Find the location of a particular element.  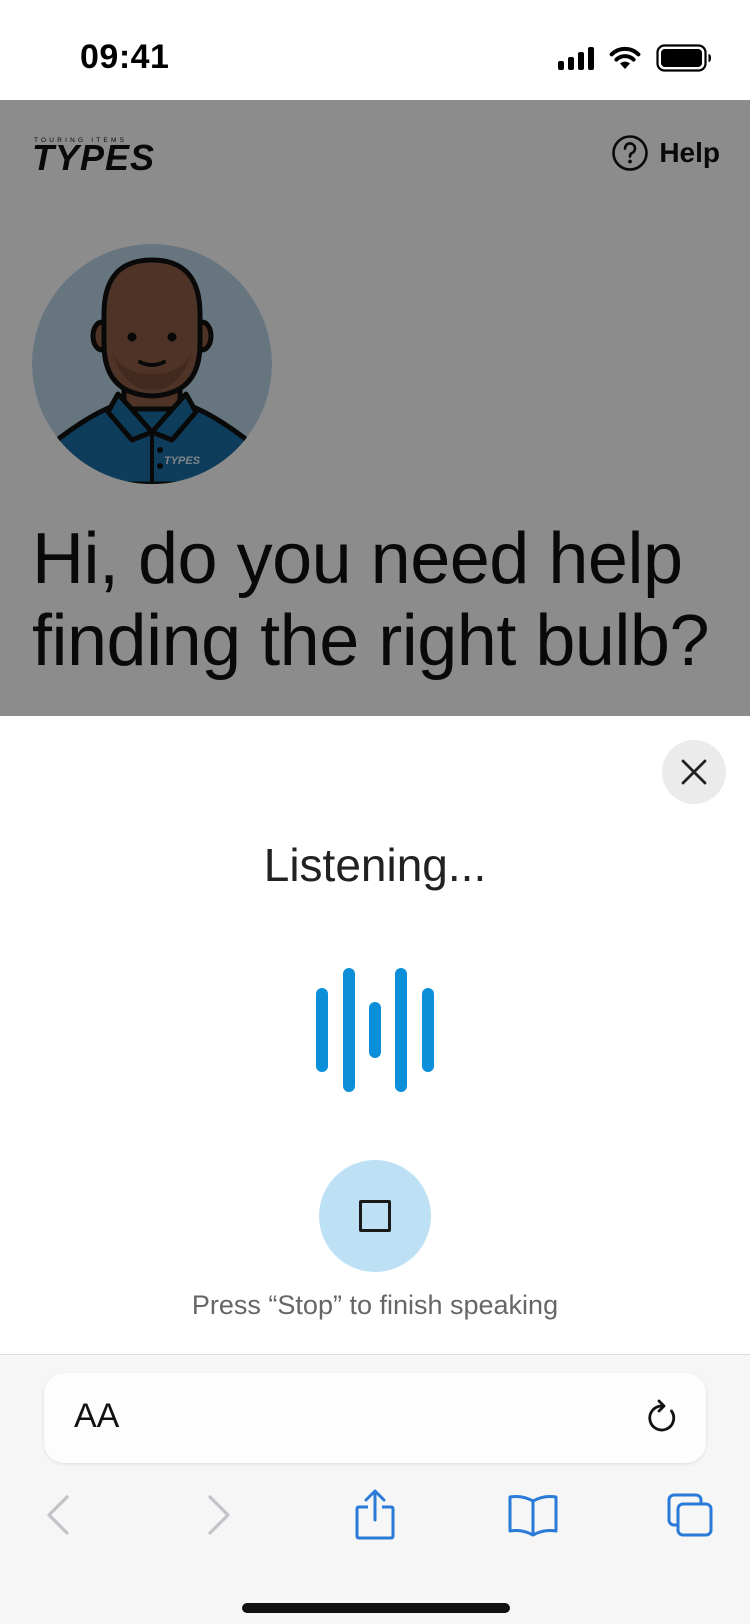

text-size-label: AA is located at coordinates (97, 1416).